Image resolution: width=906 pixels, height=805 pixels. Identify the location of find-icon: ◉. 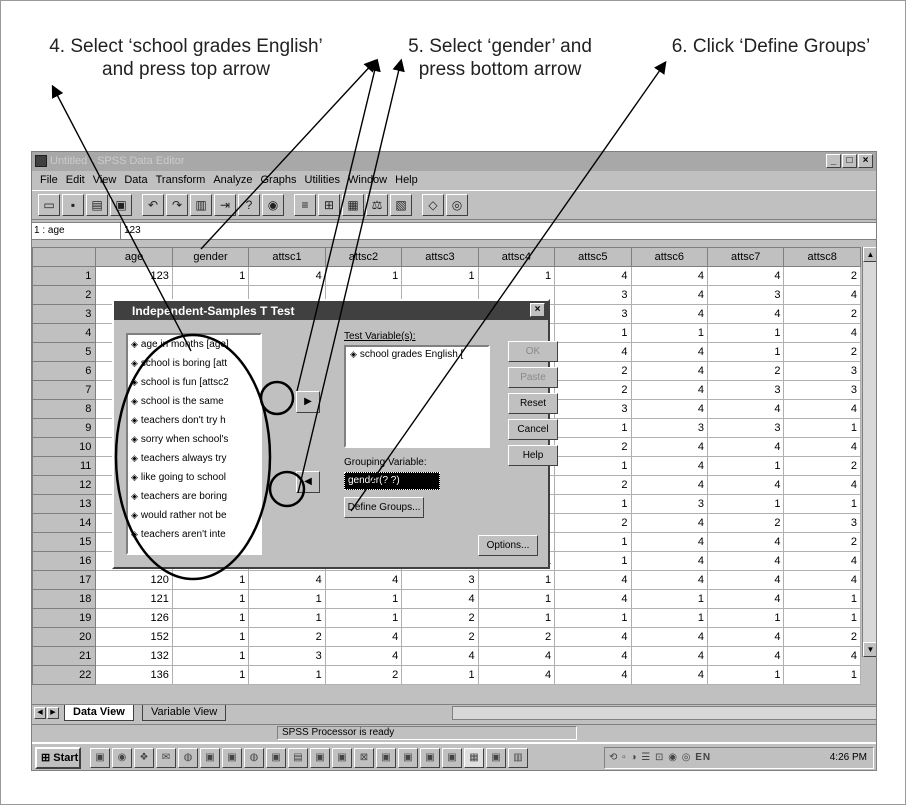
(273, 205).